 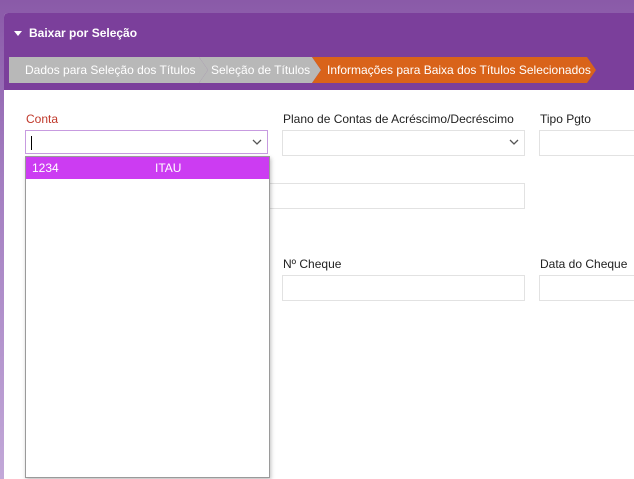 What do you see at coordinates (168, 168) in the screenshot?
I see `option-name: ITAU` at bounding box center [168, 168].